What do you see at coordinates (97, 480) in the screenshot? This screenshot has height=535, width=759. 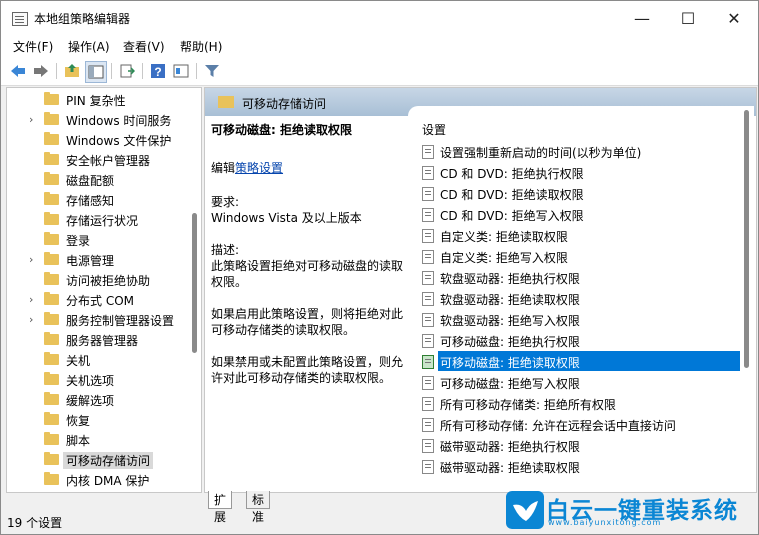 I see `tree-item: 内核 DMA 保护` at bounding box center [97, 480].